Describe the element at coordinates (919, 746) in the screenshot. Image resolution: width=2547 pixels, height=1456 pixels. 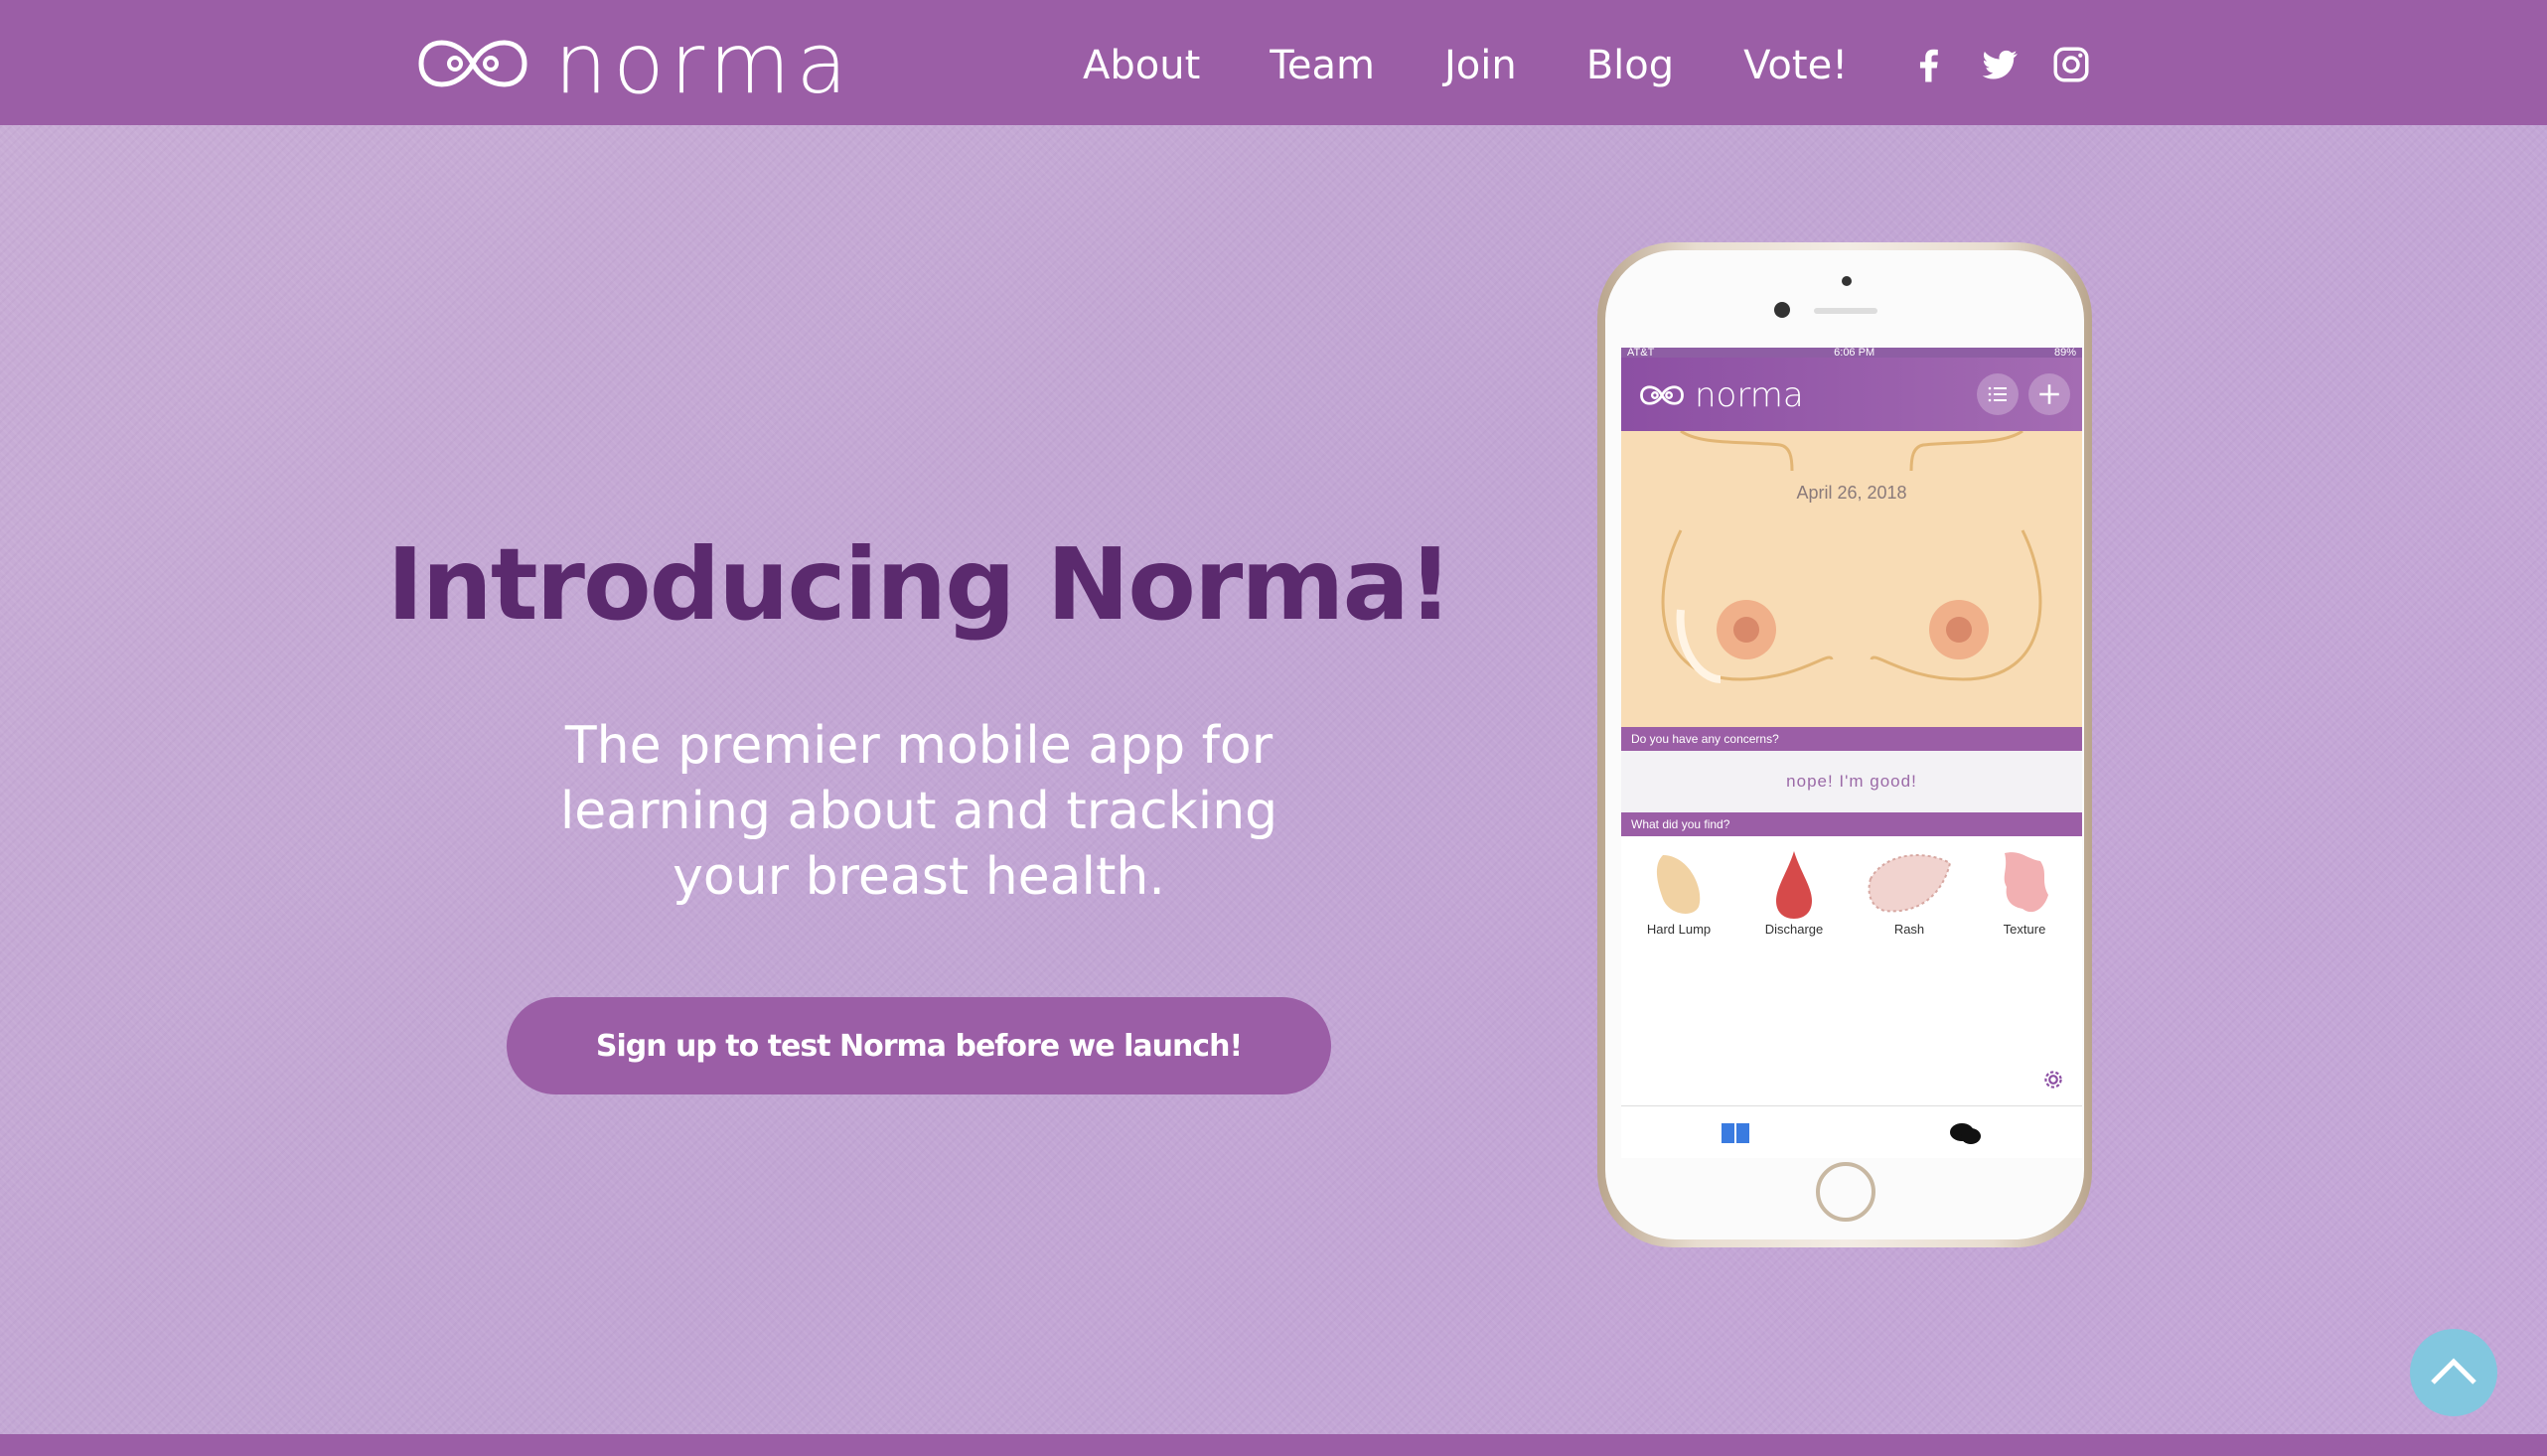
I see `subtitle-line: The premier mobile app for` at that location.